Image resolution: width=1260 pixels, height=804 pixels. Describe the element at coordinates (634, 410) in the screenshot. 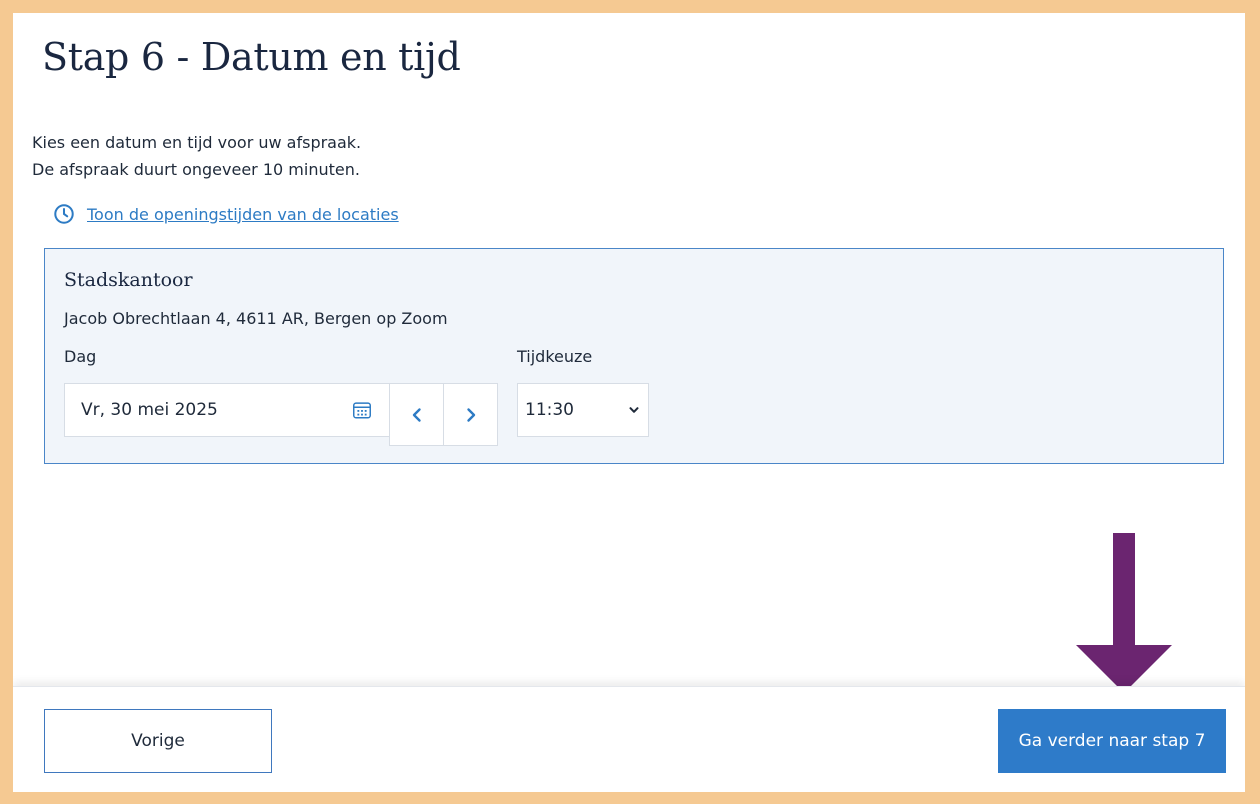

I see `chevron-down-icon` at that location.